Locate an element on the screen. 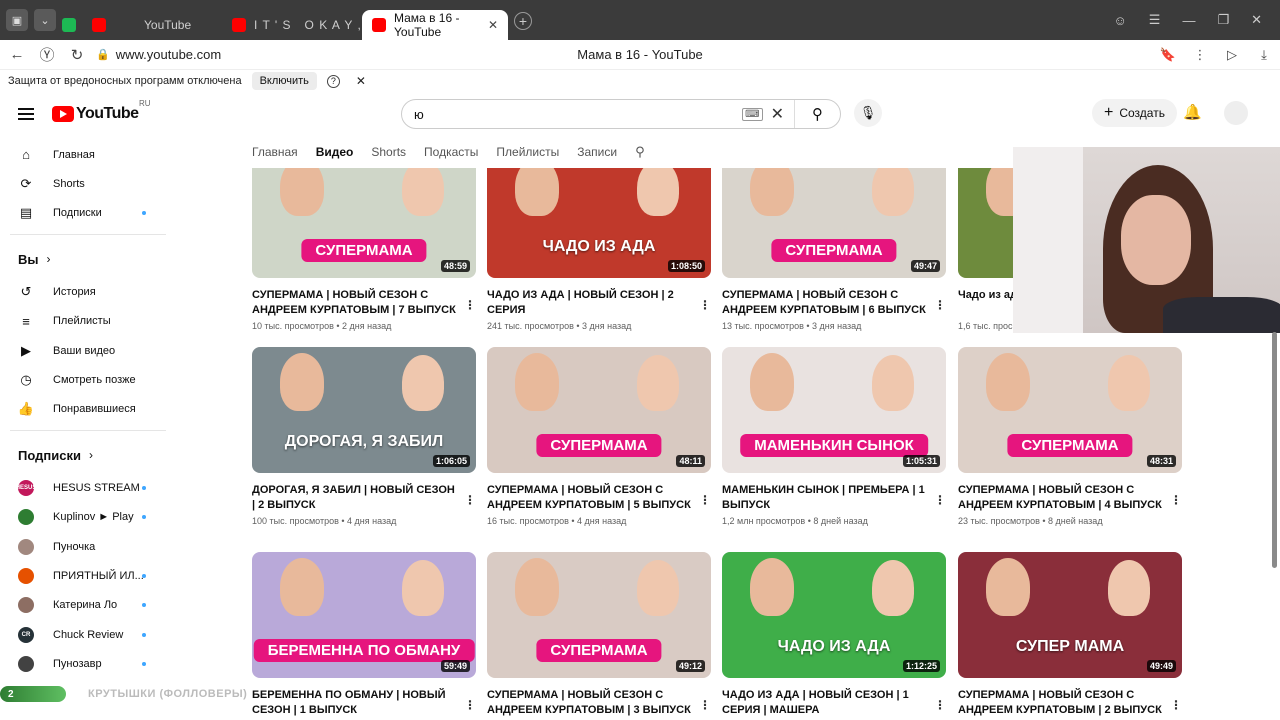  page-scrollbar is located at coordinates (1275, 406).